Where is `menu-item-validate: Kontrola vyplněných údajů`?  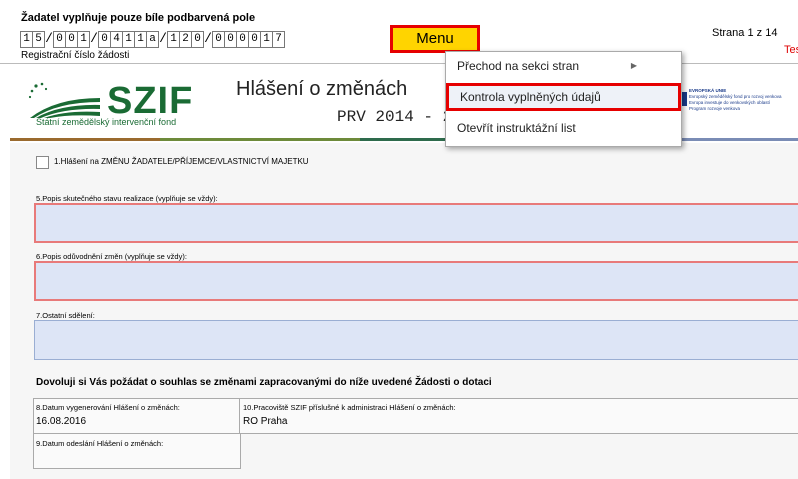 menu-item-validate: Kontrola vyplněných údajů is located at coordinates (563, 97).